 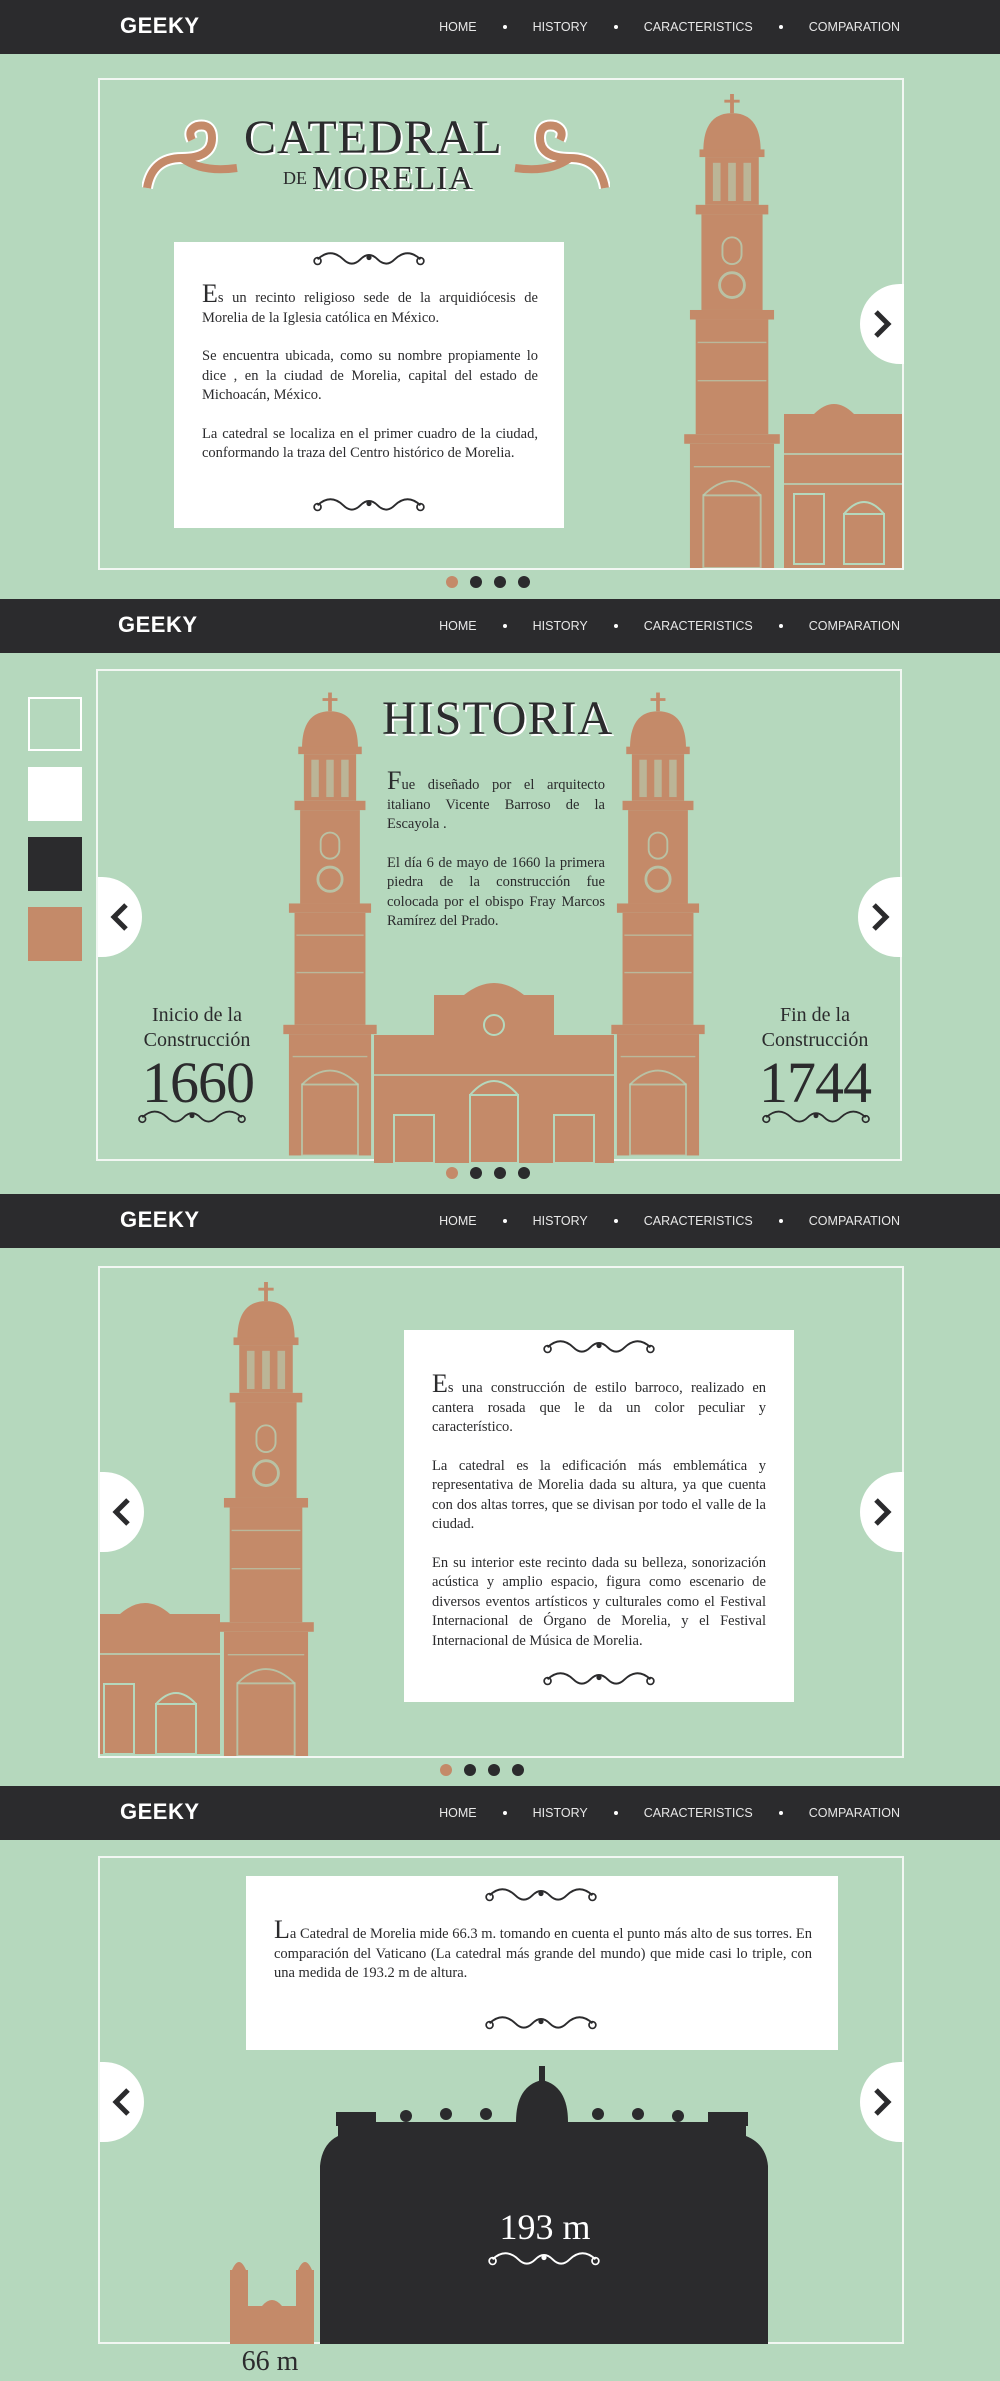 I want to click on title-ornament-left-icon, so click(x=197, y=158).